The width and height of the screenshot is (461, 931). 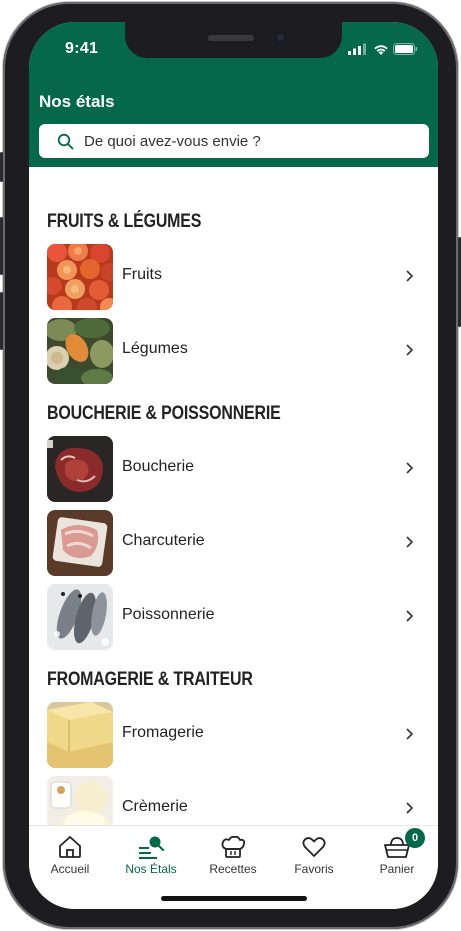 What do you see at coordinates (80, 800) in the screenshot?
I see `cremerie-thumbnail` at bounding box center [80, 800].